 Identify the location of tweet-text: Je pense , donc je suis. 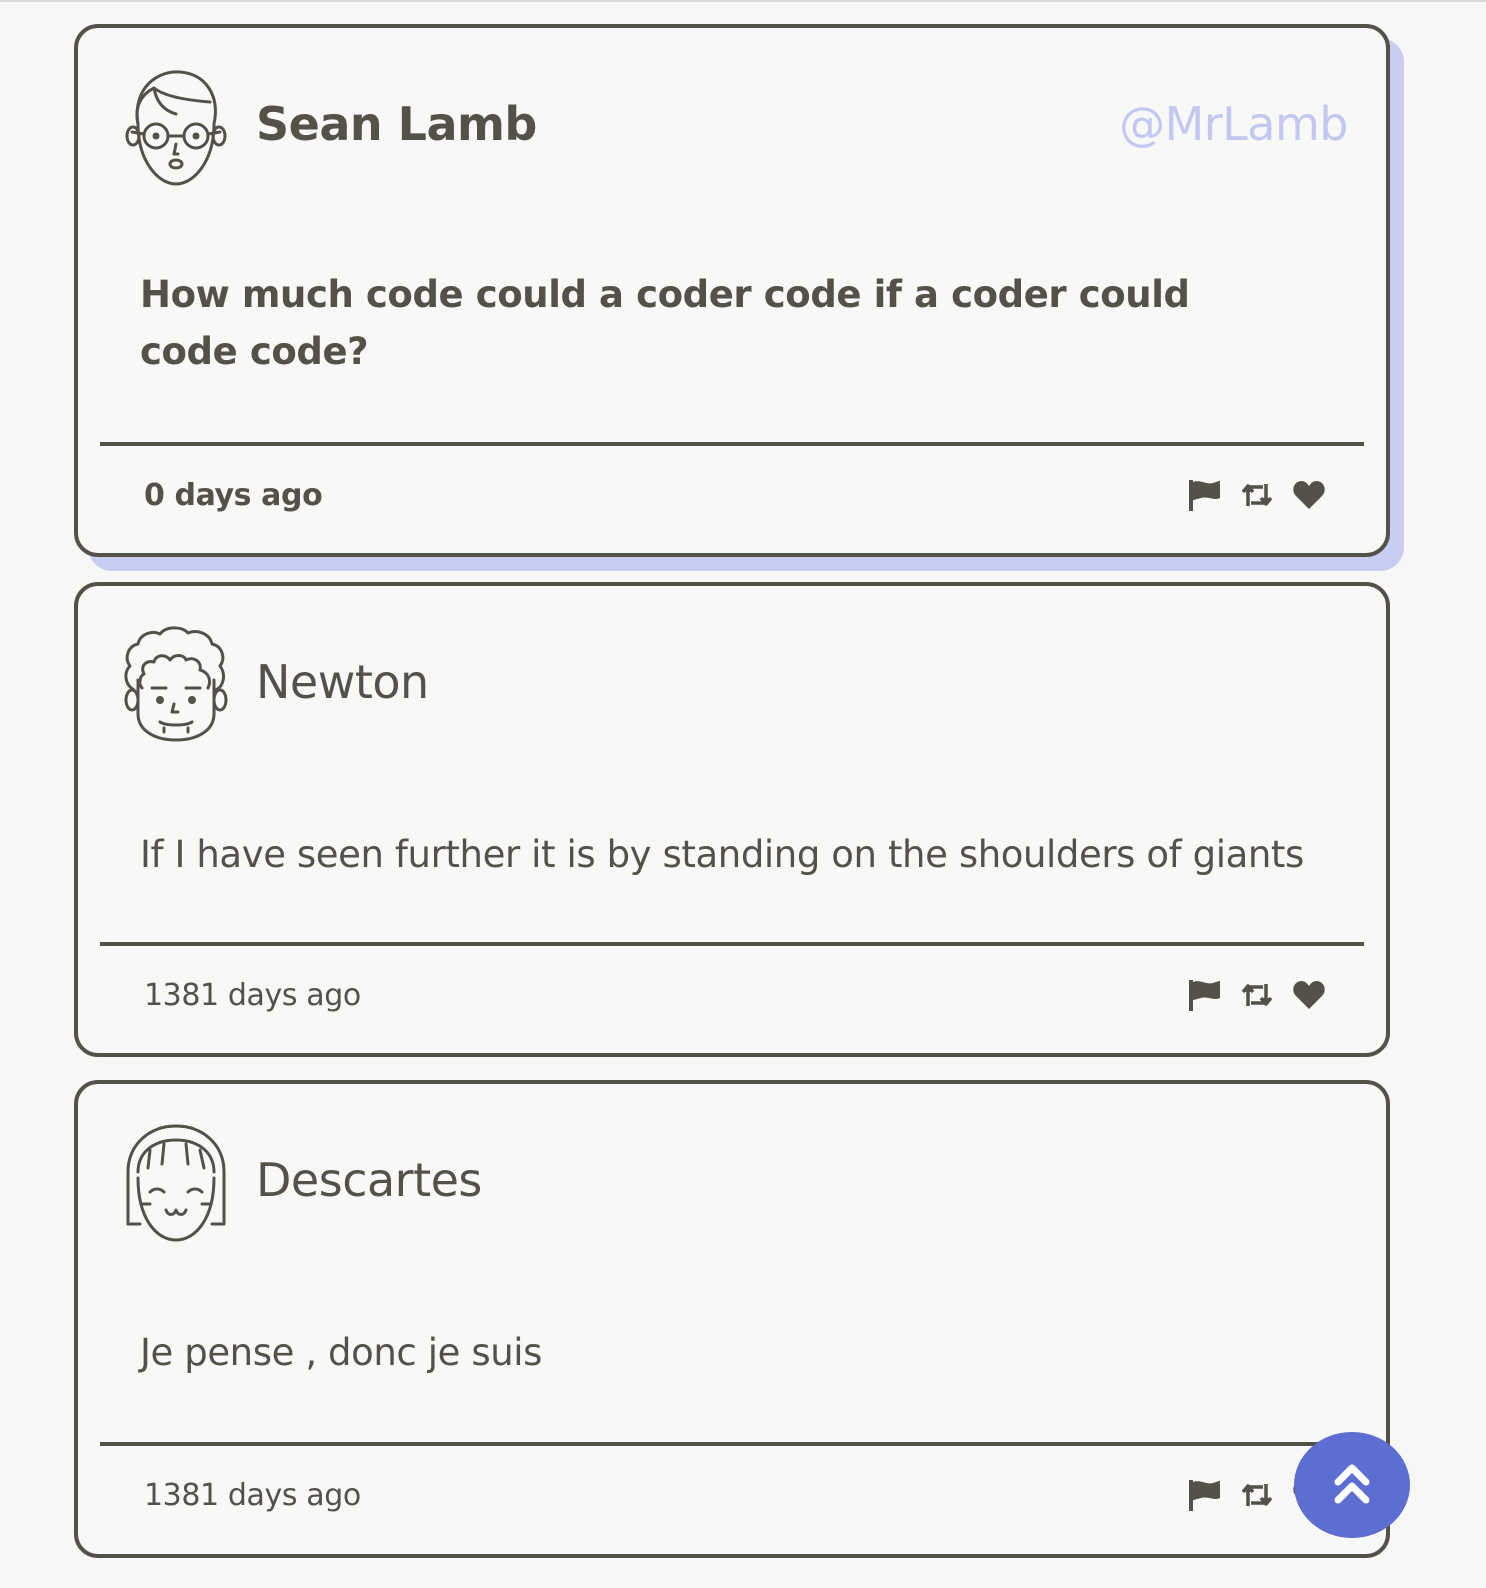
(341, 1352).